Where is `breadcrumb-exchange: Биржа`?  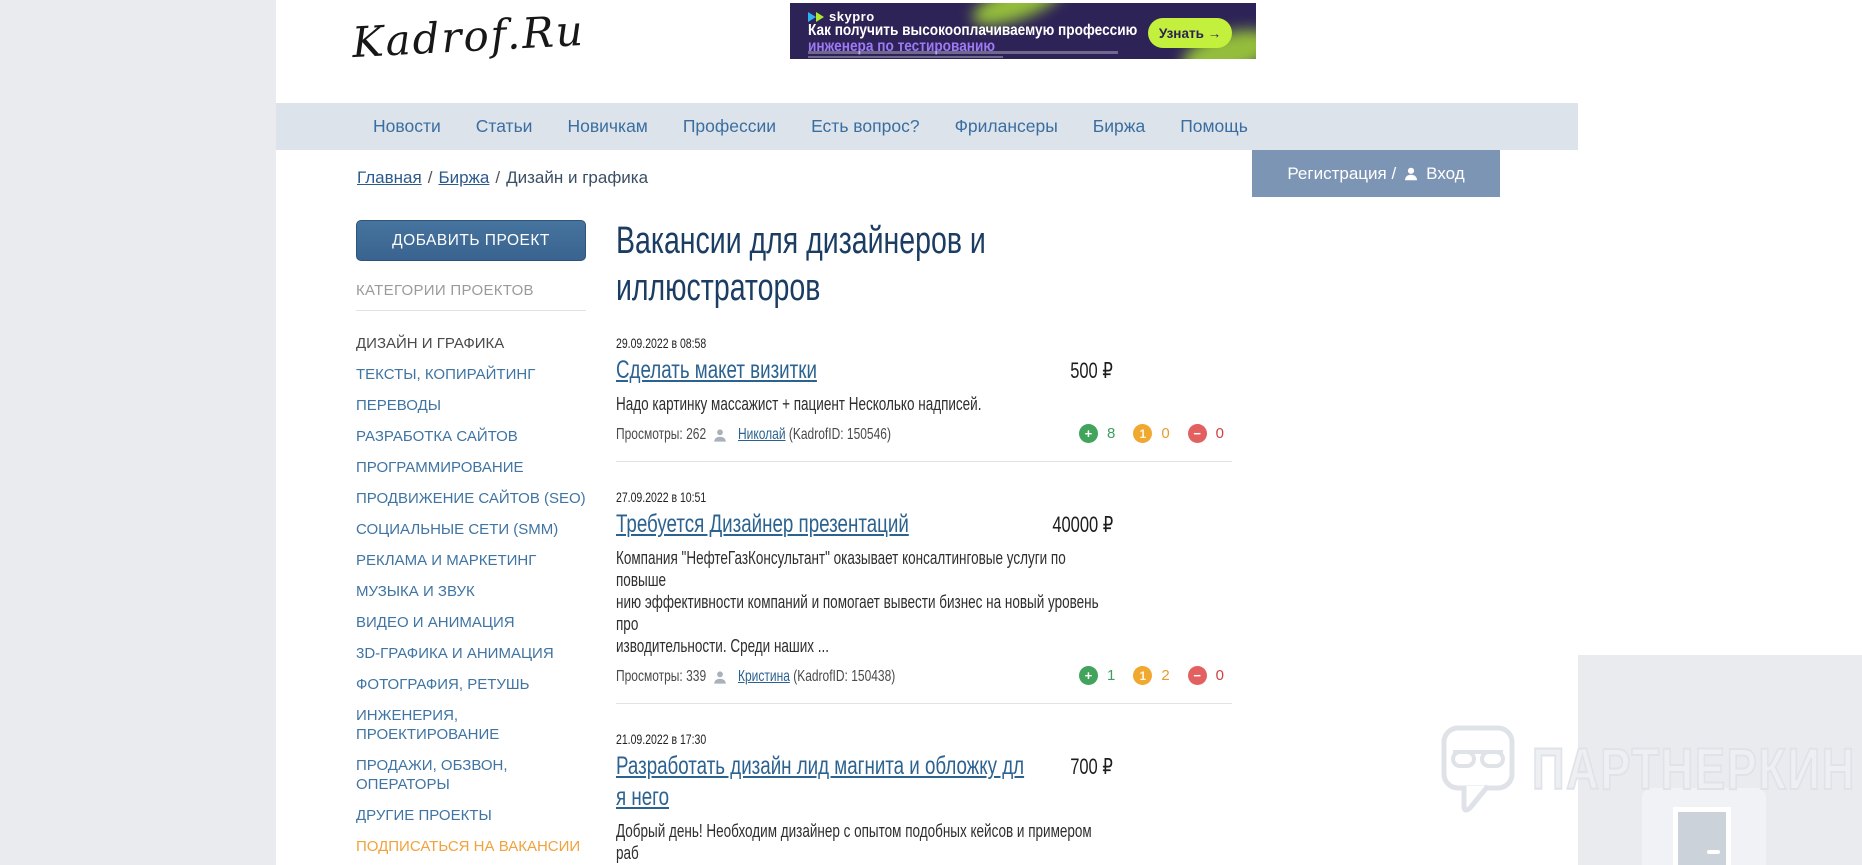
breadcrumb-exchange: Биржа is located at coordinates (463, 177).